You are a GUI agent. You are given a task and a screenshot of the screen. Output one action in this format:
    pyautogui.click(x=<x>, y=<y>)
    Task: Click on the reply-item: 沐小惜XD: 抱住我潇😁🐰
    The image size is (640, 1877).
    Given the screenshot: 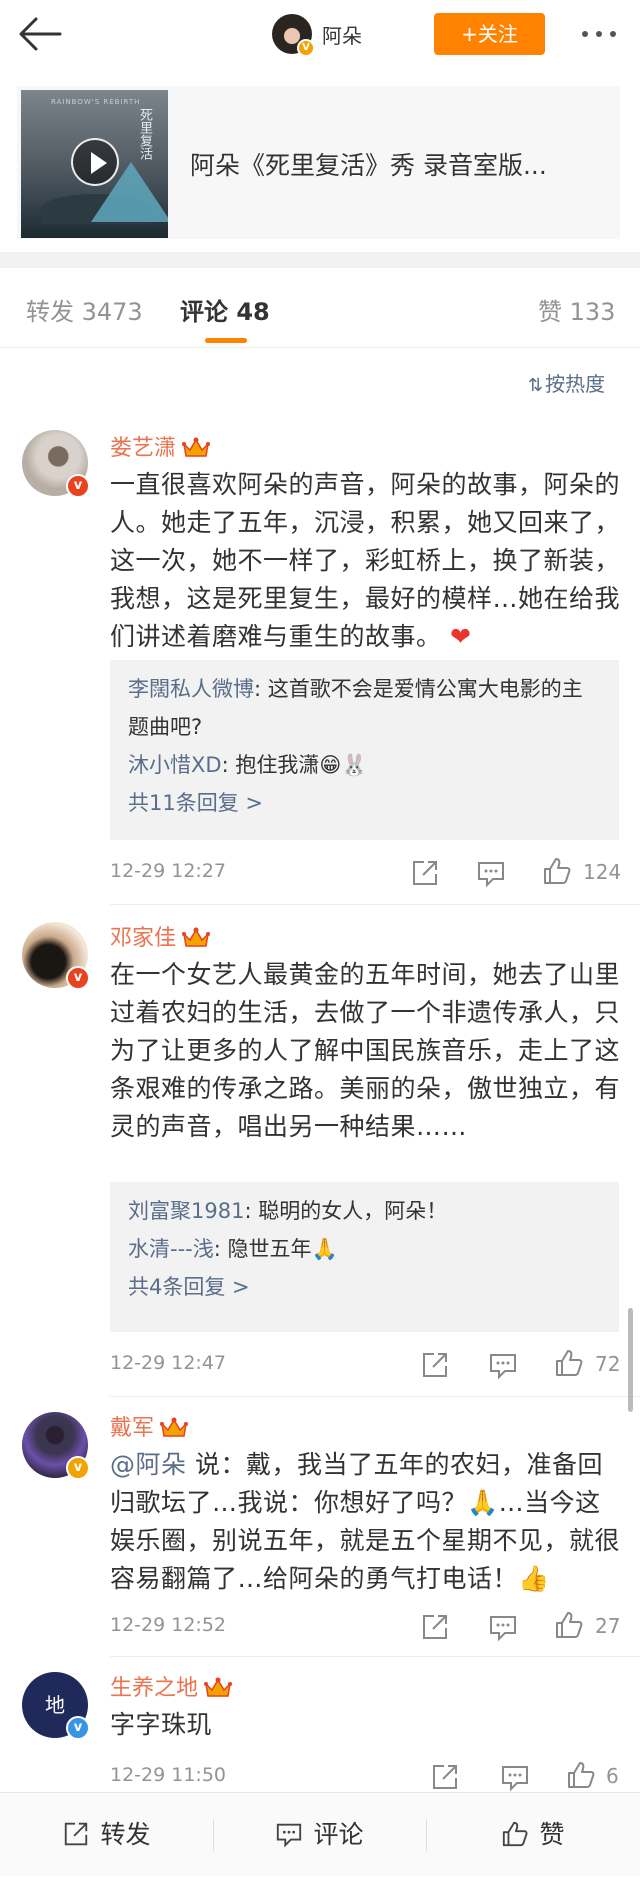 What is the action you would take?
    pyautogui.click(x=248, y=765)
    